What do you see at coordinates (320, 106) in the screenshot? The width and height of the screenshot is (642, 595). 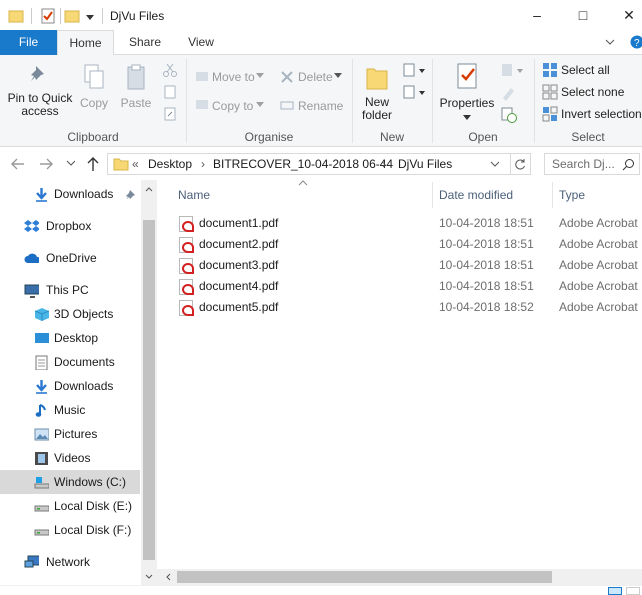 I see `rename-button: Rename` at bounding box center [320, 106].